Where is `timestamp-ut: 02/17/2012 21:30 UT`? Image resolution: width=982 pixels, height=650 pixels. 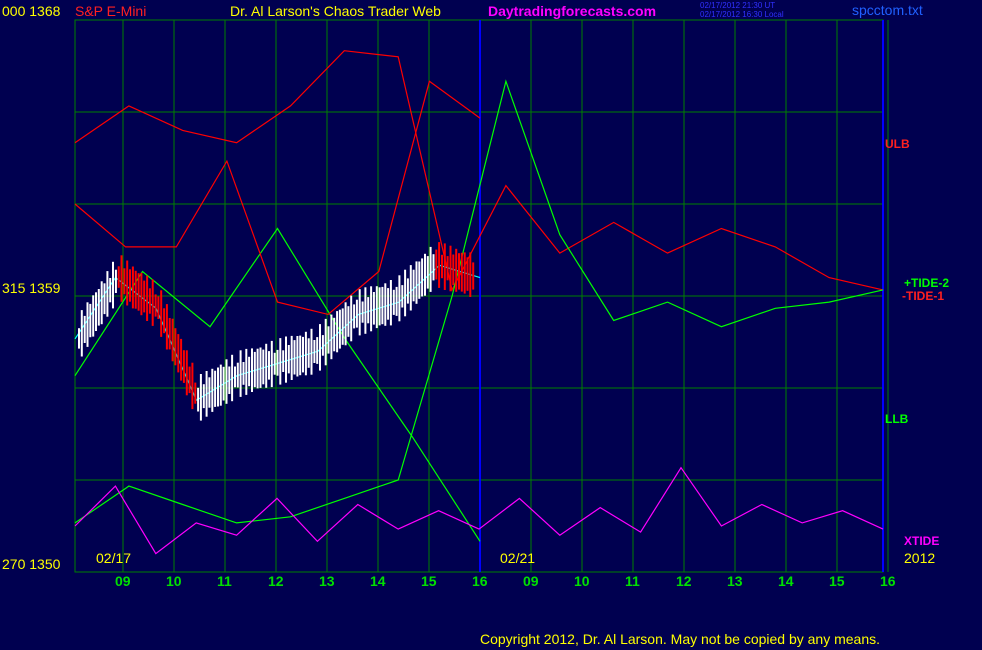
timestamp-ut: 02/17/2012 21:30 UT is located at coordinates (738, 5).